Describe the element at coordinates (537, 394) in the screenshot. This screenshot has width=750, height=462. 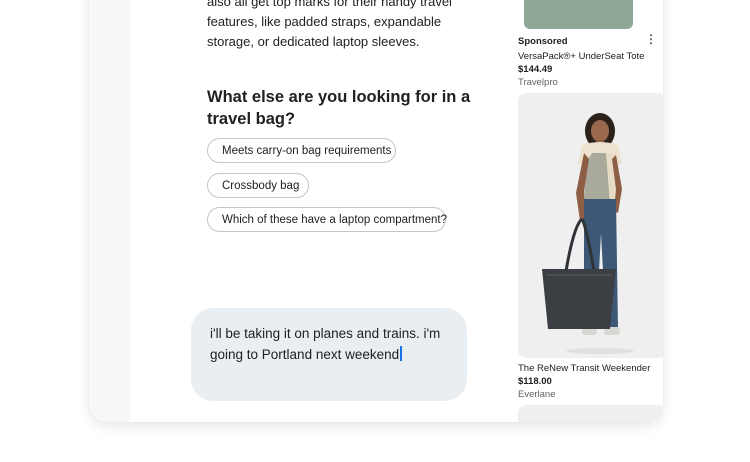
I see `product-store: Everlane` at that location.